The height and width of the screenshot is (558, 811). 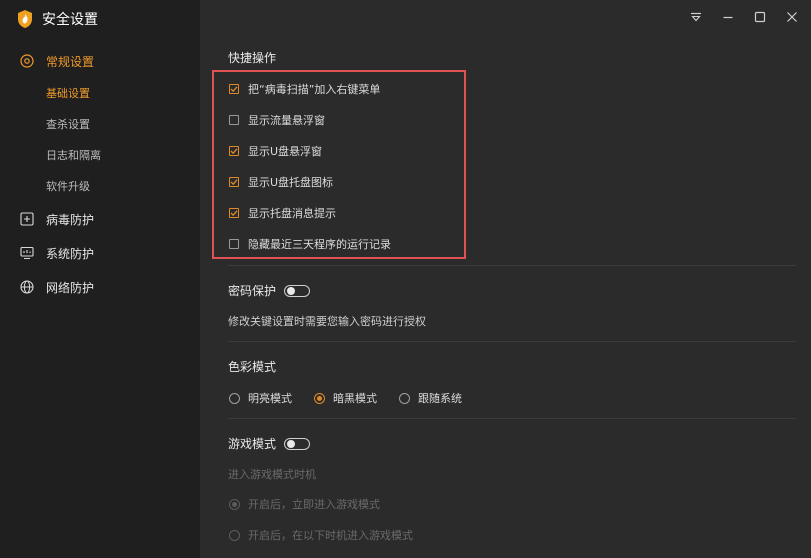 I want to click on app-title: 安全设置, so click(x=70, y=20).